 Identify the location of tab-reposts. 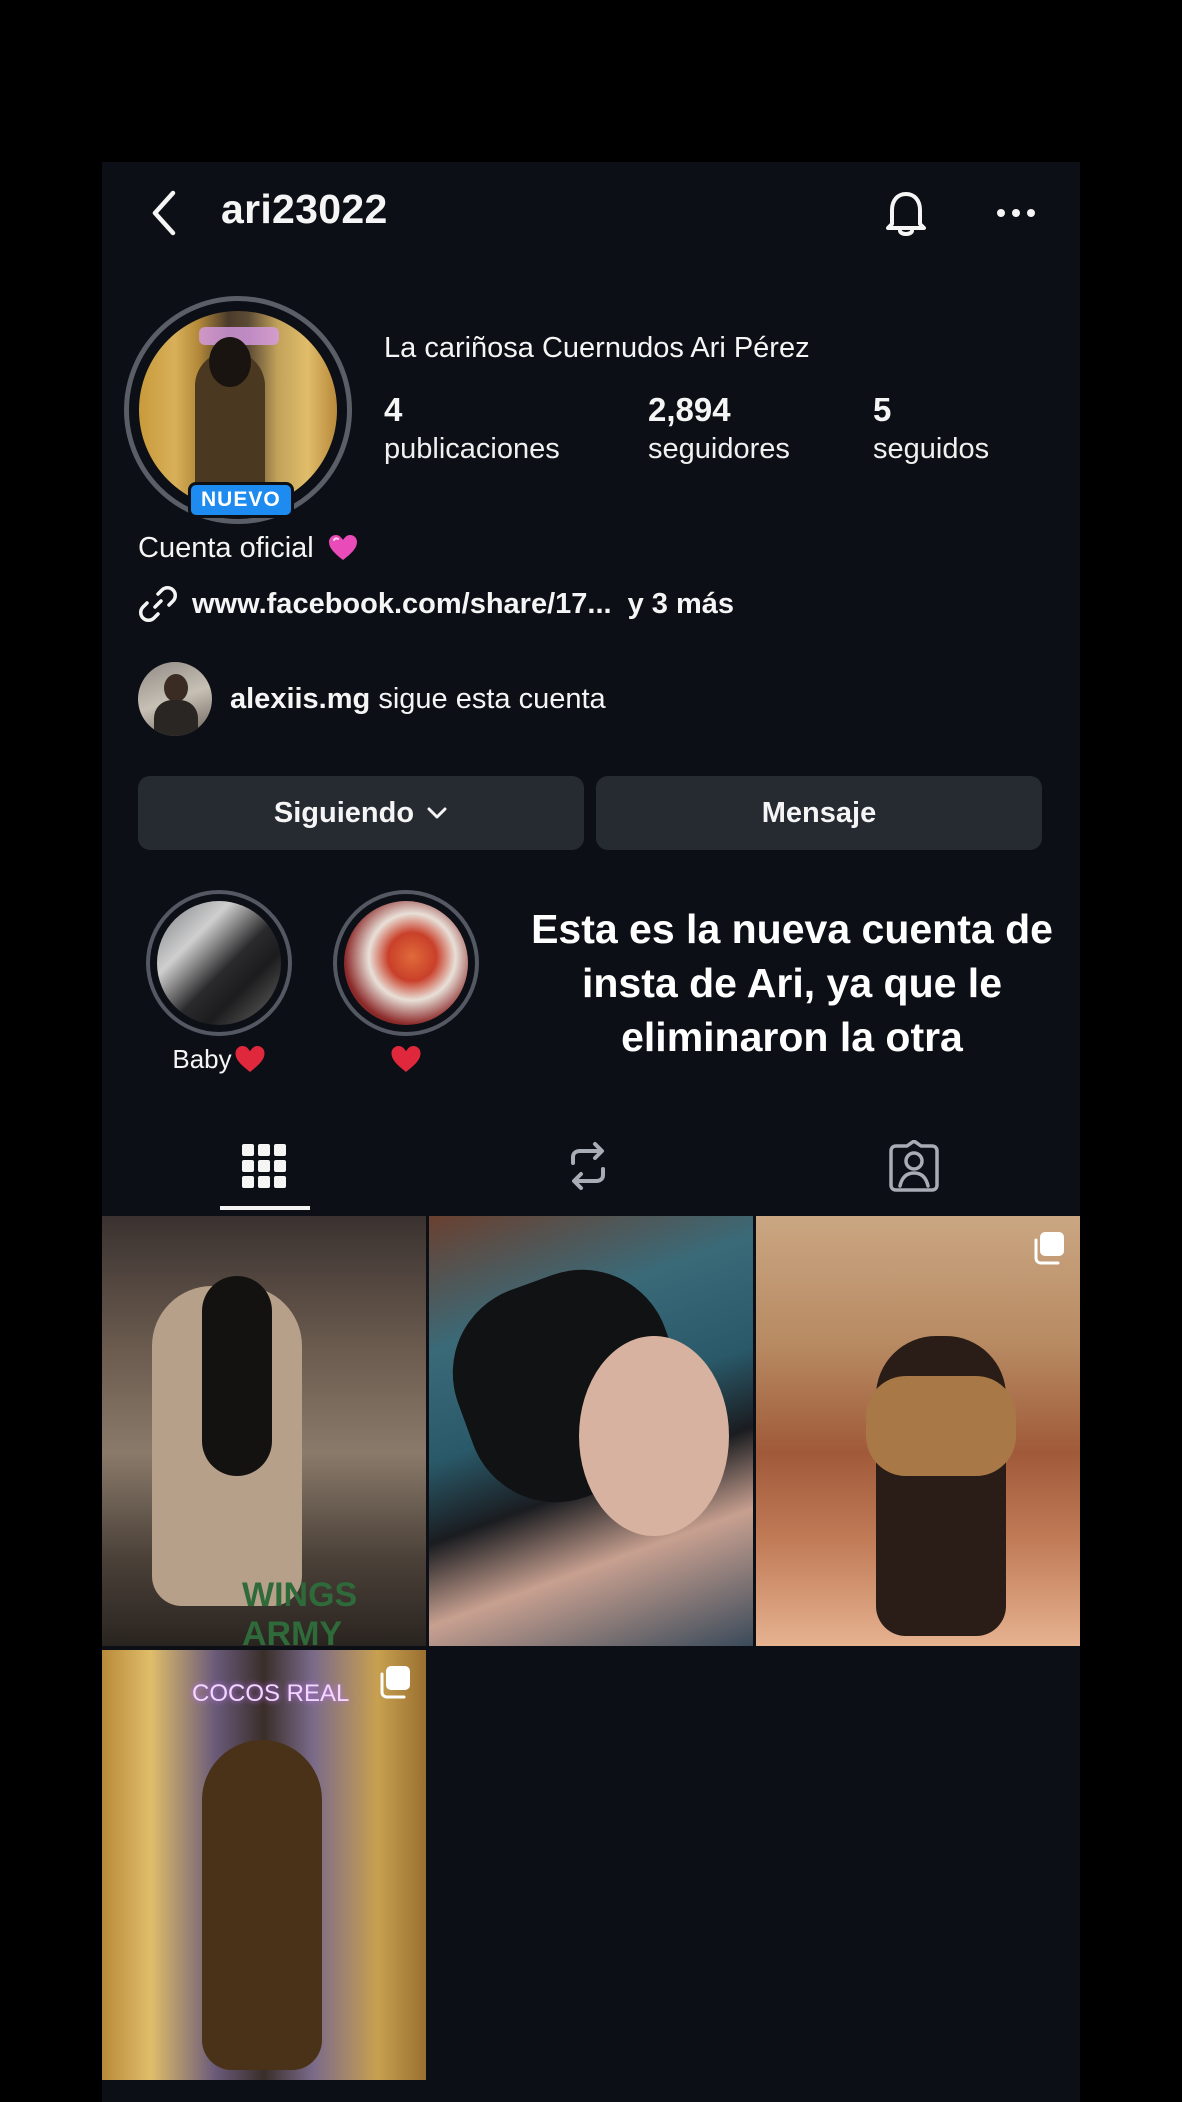
(588, 1166).